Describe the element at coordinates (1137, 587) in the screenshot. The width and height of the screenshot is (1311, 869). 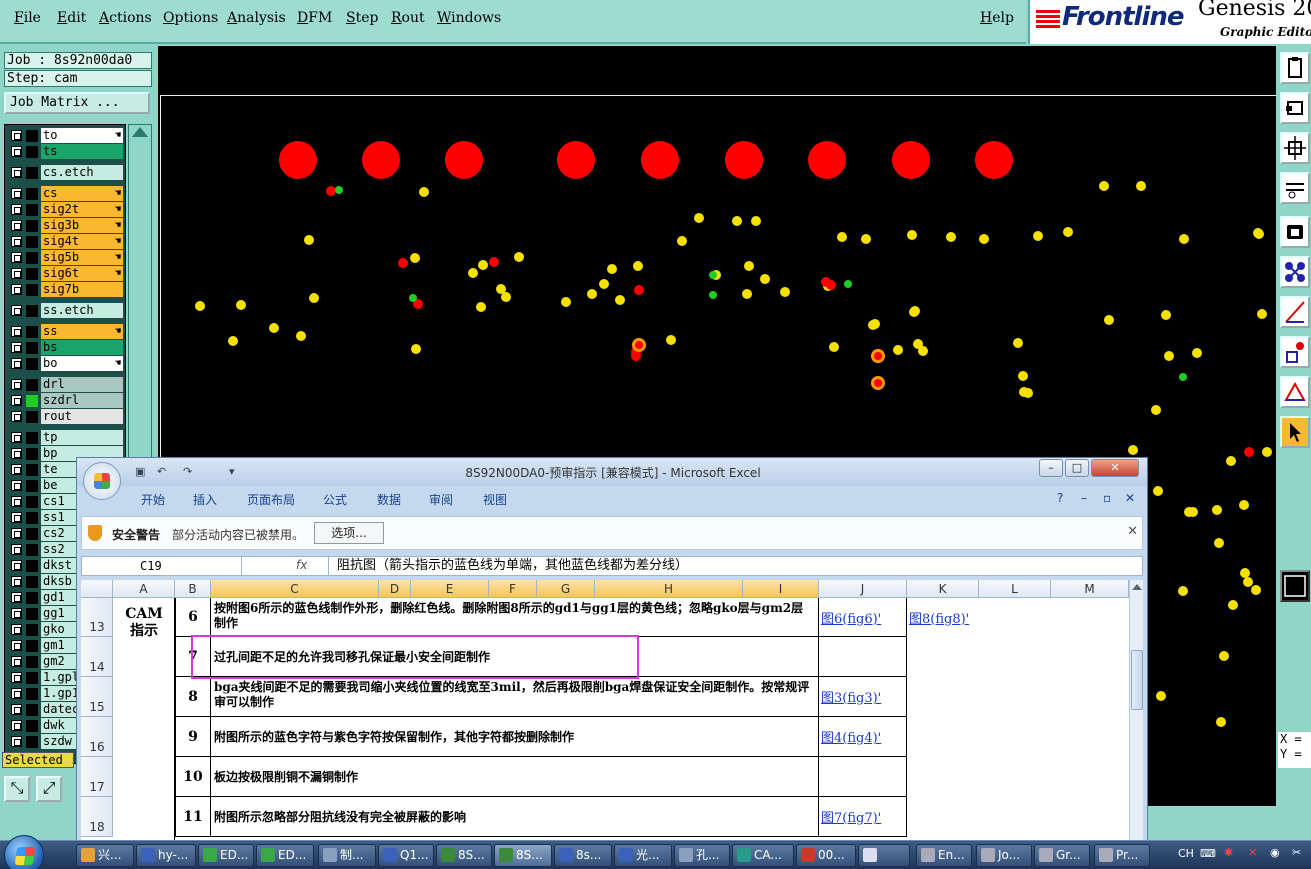
I see `scroll-up-icon` at that location.